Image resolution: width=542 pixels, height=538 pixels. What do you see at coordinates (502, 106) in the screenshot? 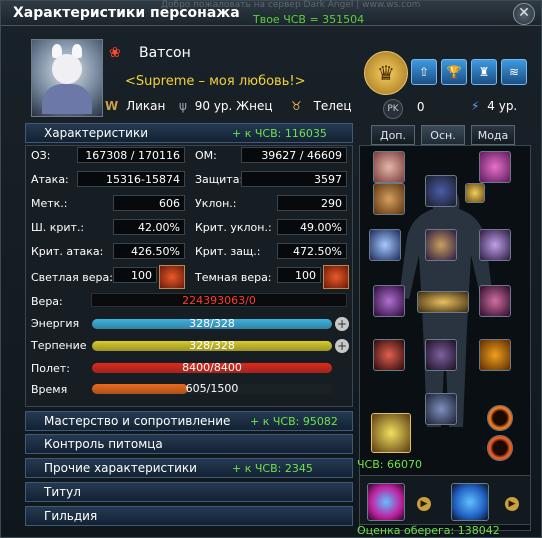
I see `rebirth-value: 4 ур.` at bounding box center [502, 106].